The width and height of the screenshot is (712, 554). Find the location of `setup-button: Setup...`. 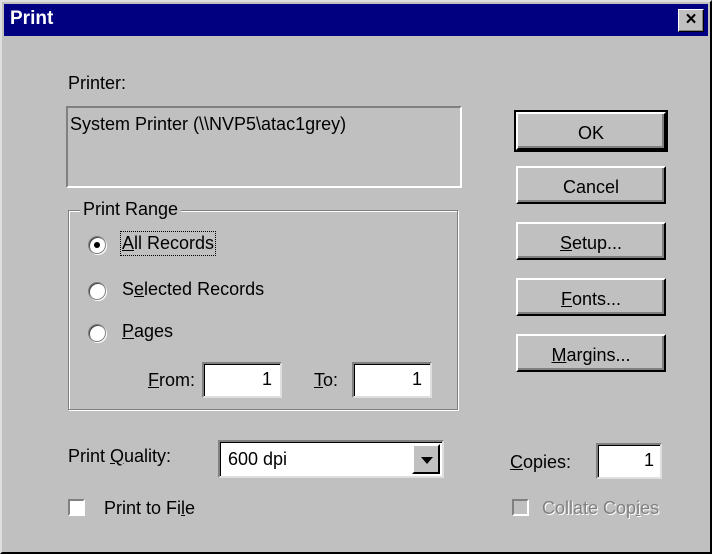

setup-button: Setup... is located at coordinates (591, 241).